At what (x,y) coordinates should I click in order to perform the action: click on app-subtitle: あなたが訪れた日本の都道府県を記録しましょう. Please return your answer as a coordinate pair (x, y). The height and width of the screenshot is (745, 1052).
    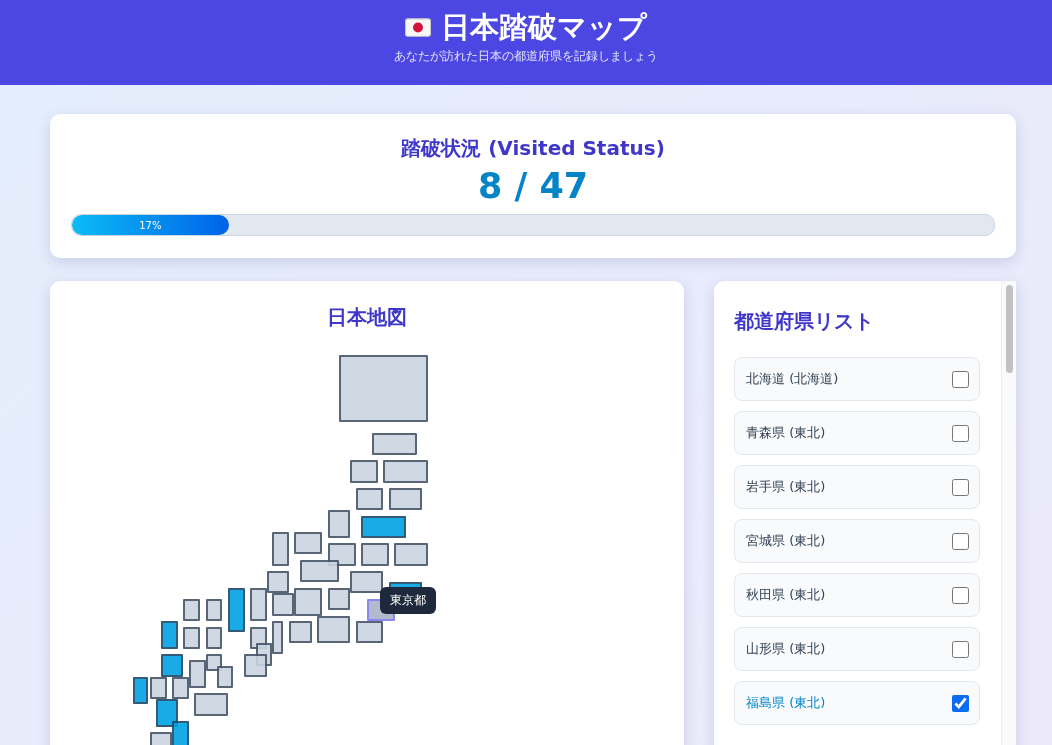
    Looking at the image, I should click on (526, 56).